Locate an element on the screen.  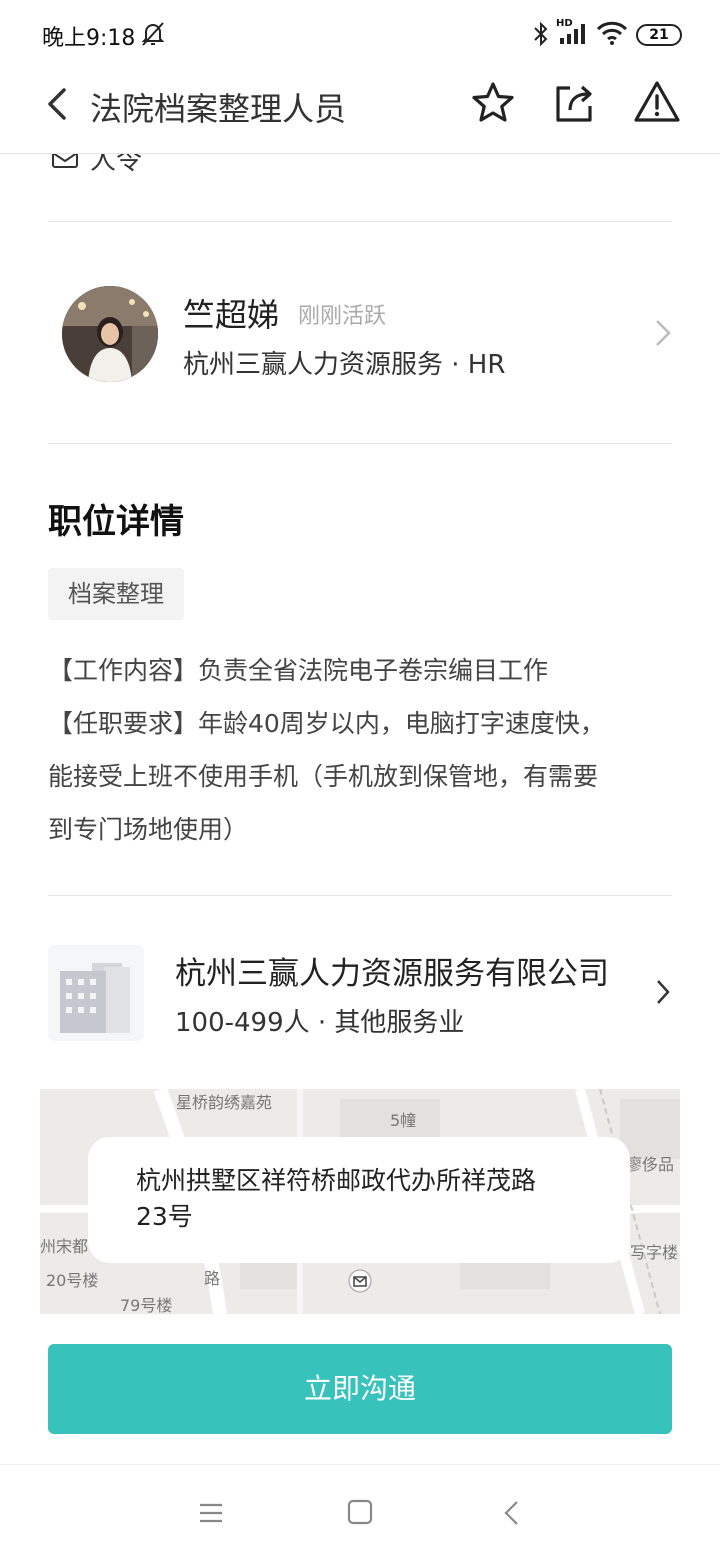
job-description-line: 能接受上班不使用手机（手机放到保管地，有需要 is located at coordinates (323, 776).